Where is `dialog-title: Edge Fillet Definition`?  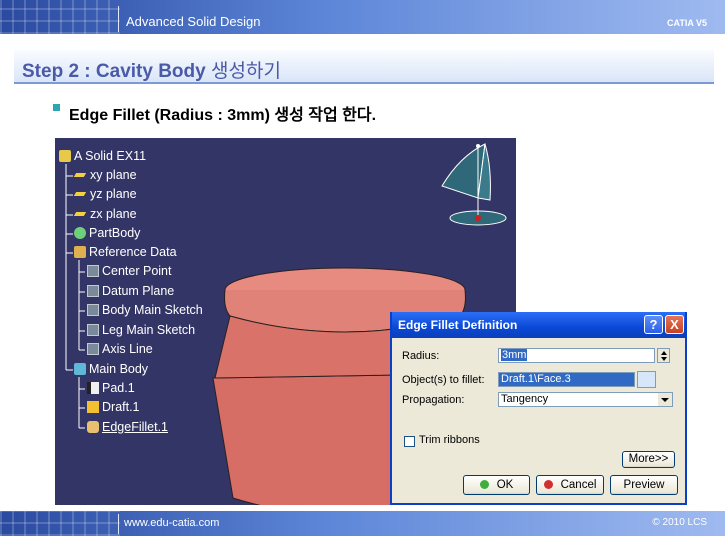 dialog-title: Edge Fillet Definition is located at coordinates (458, 325).